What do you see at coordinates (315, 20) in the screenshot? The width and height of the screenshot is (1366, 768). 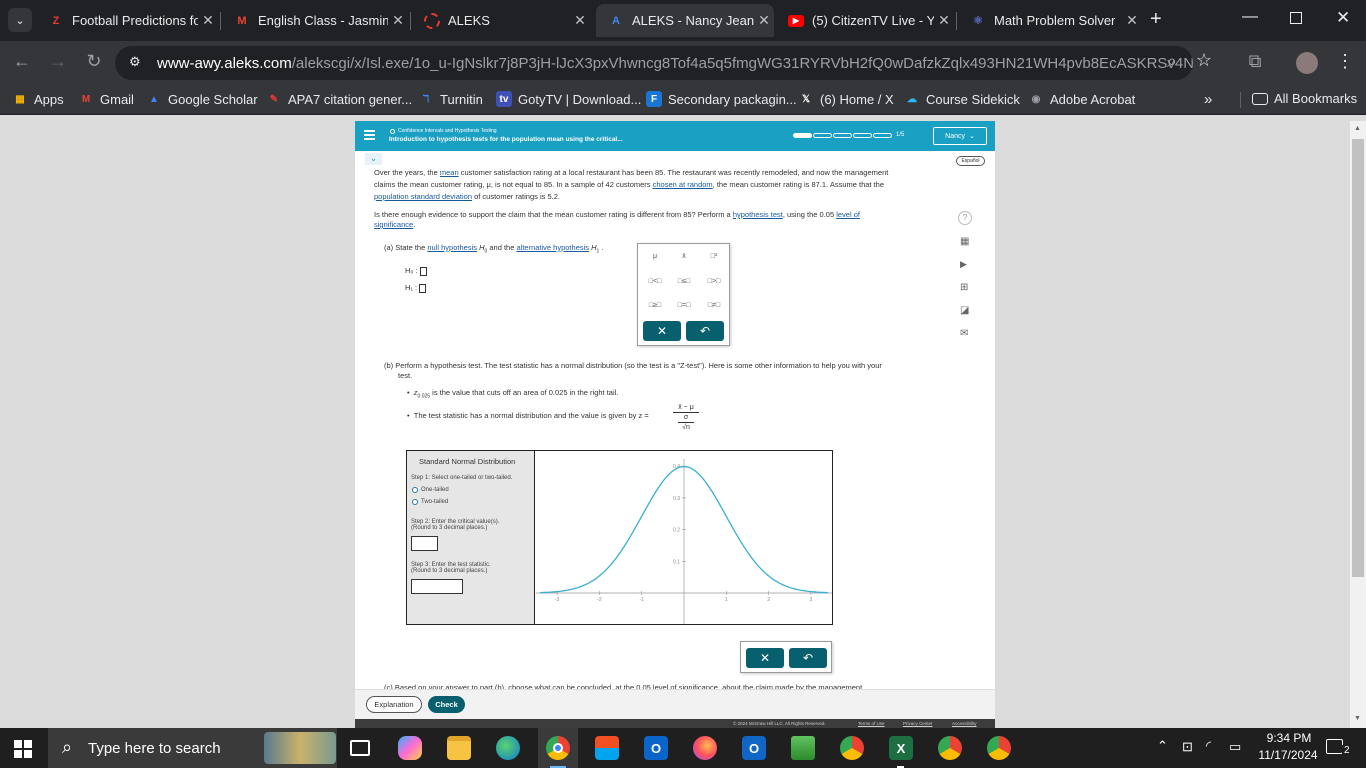 I see `tab-english-class: M English Class - Jasmin ✕` at bounding box center [315, 20].